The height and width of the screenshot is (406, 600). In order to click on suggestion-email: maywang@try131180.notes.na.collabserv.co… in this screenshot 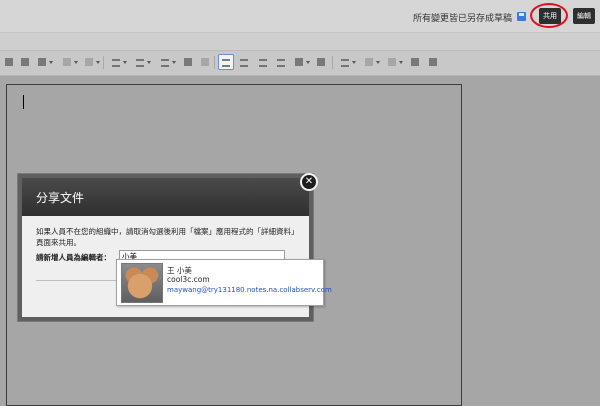, I will do `click(249, 290)`.